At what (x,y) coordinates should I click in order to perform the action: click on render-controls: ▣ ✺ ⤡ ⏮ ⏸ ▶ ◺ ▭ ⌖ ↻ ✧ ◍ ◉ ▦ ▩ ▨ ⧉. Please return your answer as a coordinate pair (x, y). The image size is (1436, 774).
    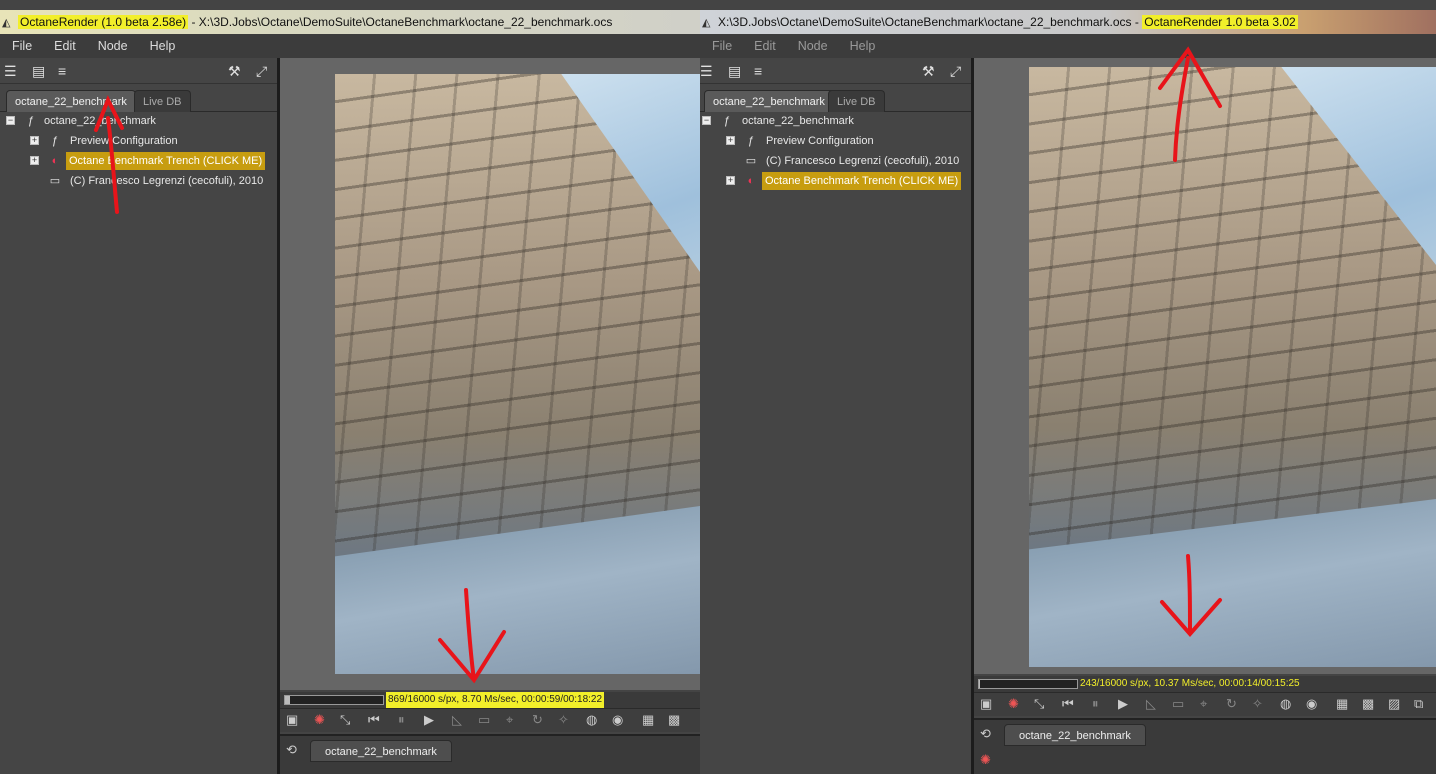
    Looking at the image, I should click on (1205, 704).